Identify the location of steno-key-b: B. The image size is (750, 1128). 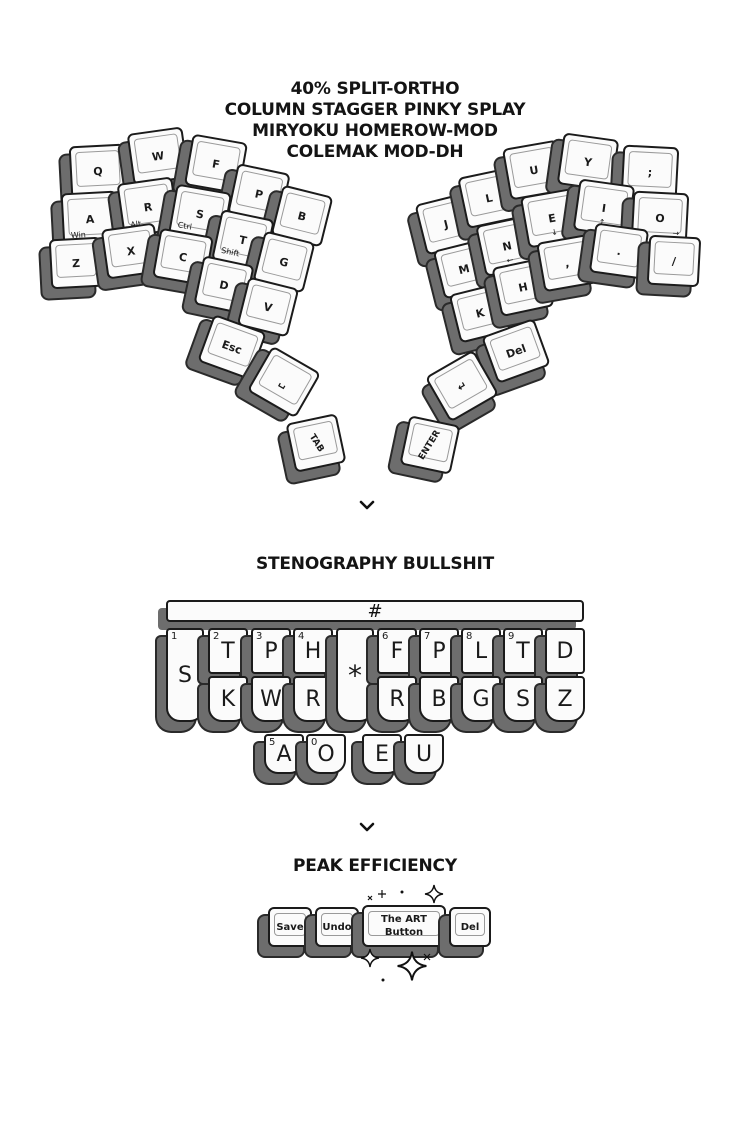
(439, 699).